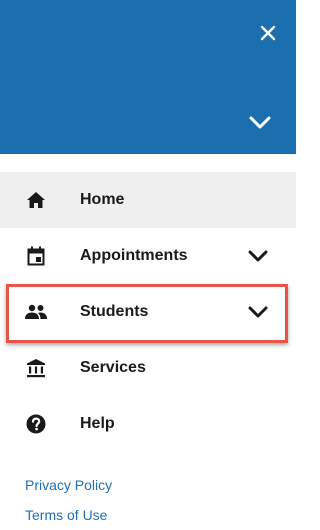 The image size is (320, 530). I want to click on nav-item-appointments: Appointments, so click(148, 256).